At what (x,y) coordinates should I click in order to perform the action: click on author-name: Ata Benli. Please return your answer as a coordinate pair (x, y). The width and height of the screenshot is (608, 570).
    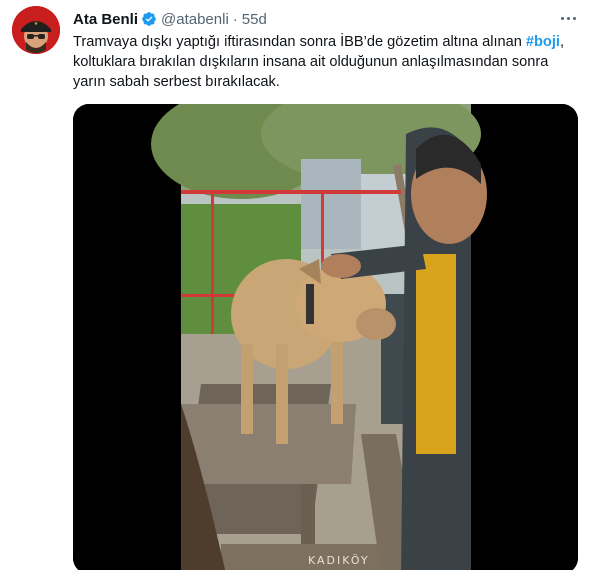
    Looking at the image, I should click on (105, 19).